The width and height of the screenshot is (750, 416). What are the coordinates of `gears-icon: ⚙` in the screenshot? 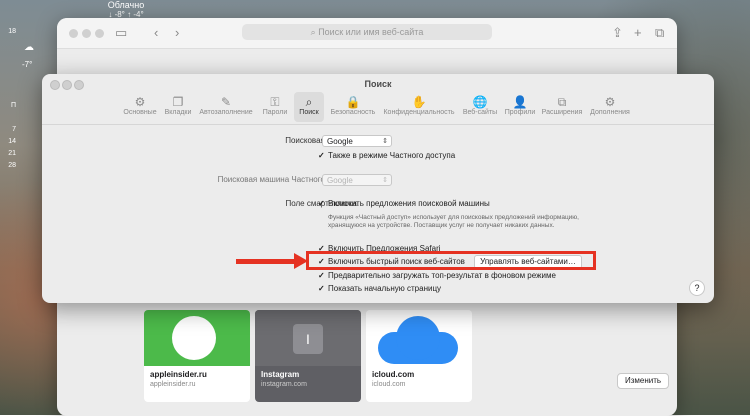 It's located at (610, 102).